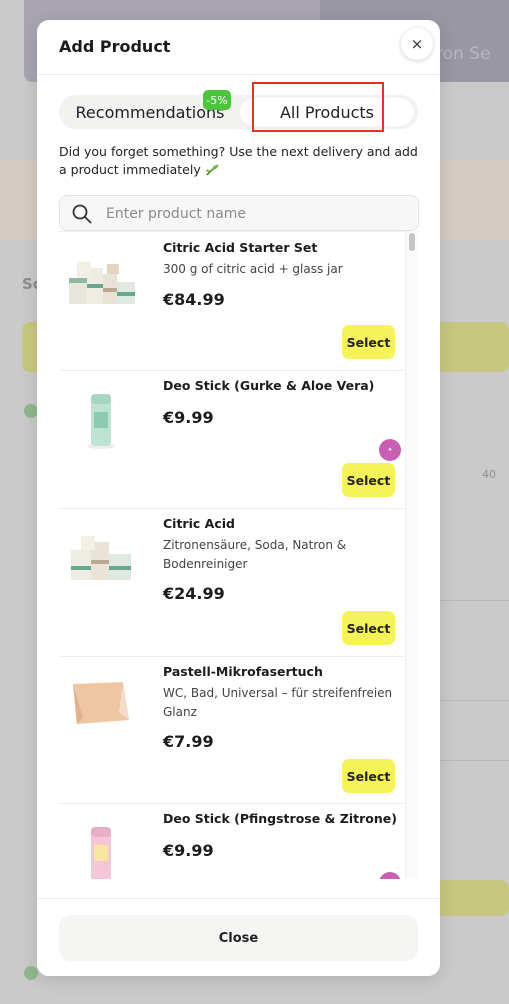 This screenshot has height=1004, width=509. What do you see at coordinates (417, 44) in the screenshot?
I see `close-icon: ×` at bounding box center [417, 44].